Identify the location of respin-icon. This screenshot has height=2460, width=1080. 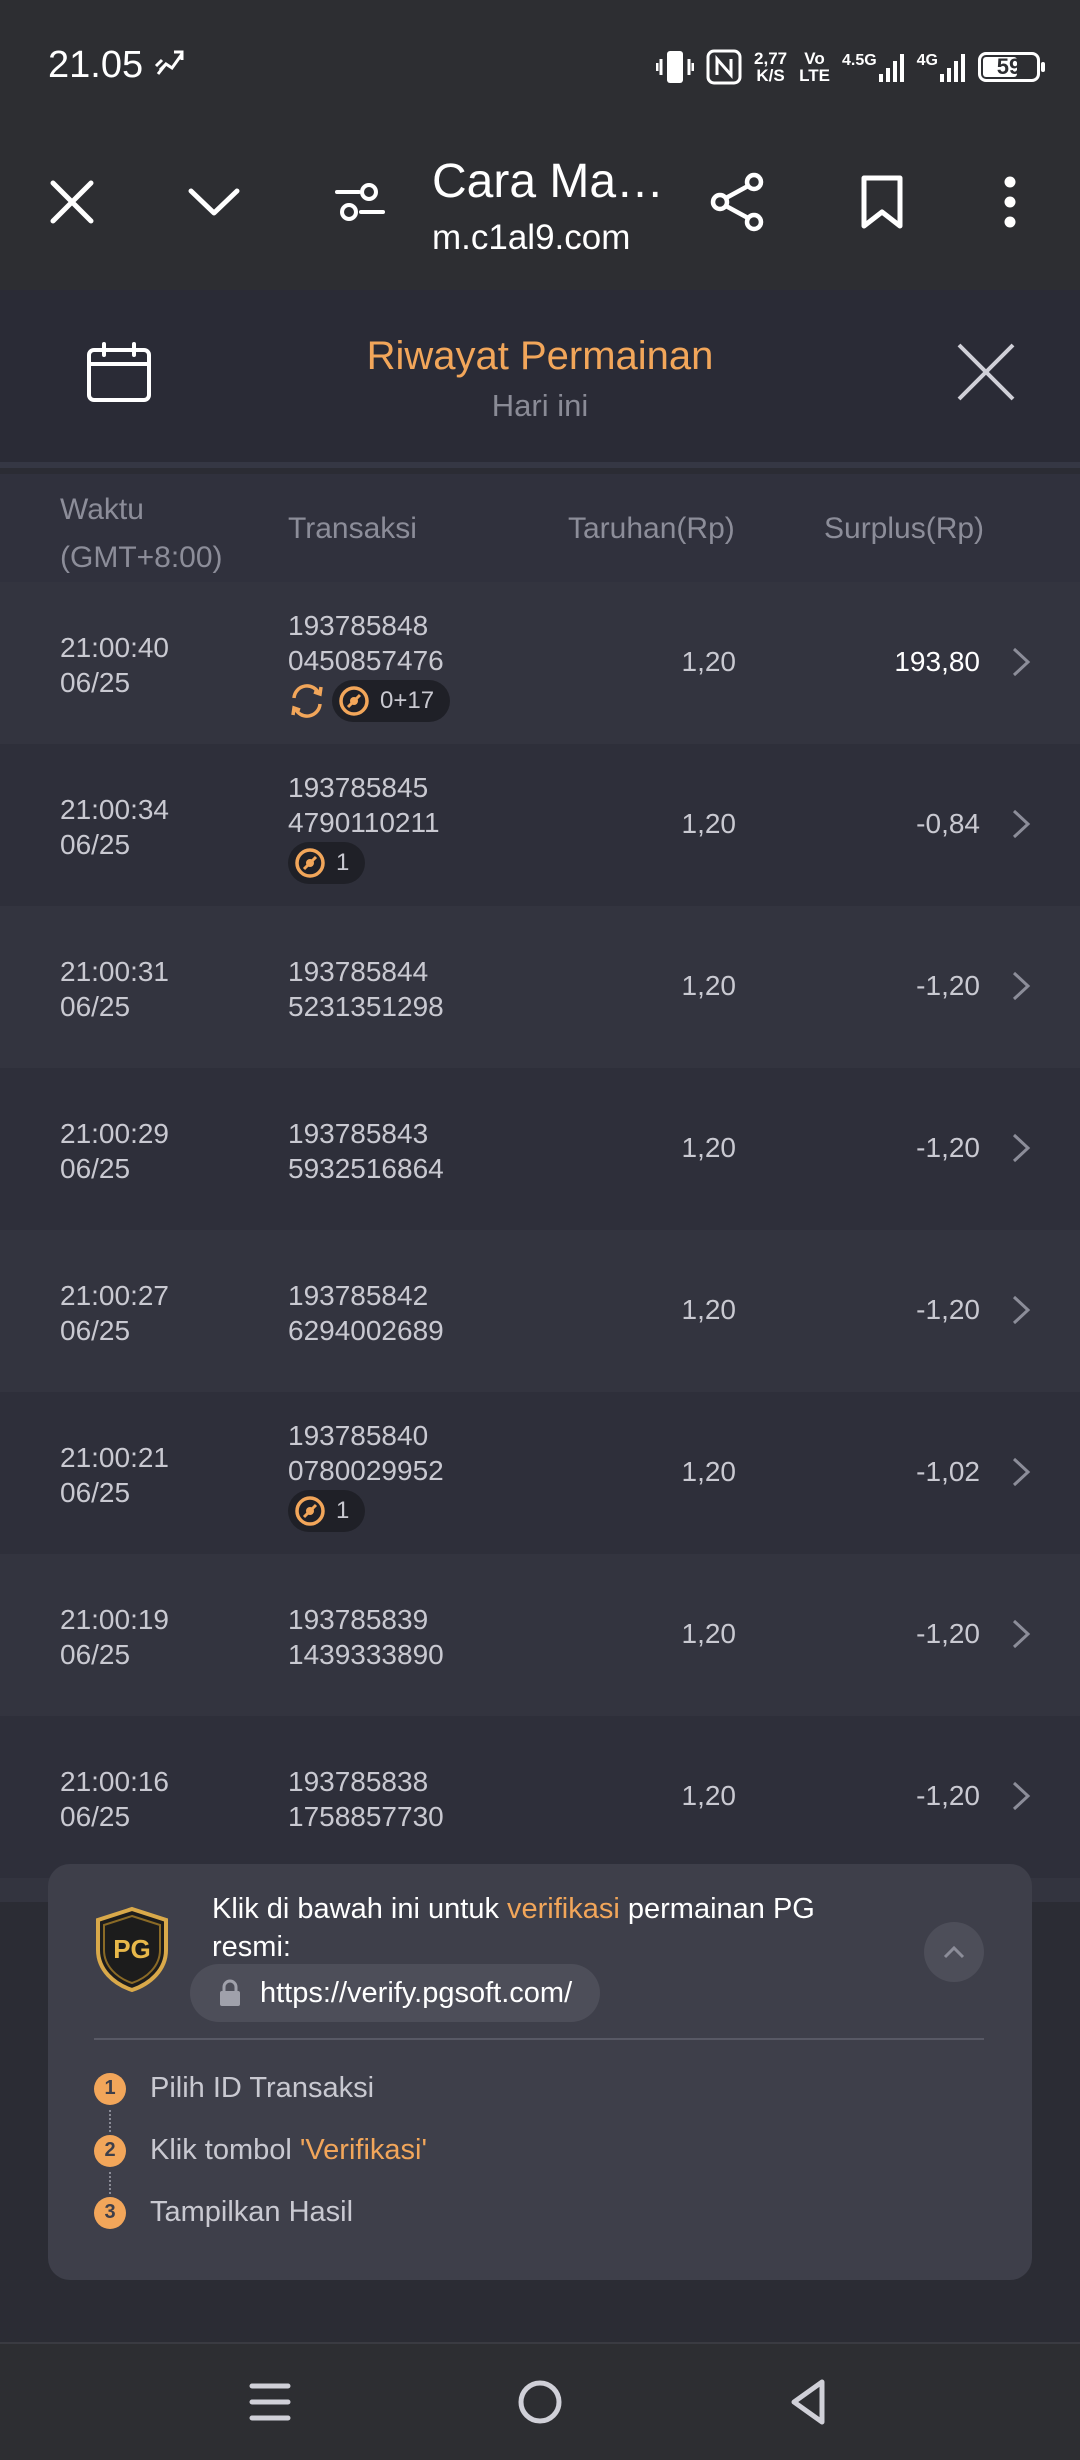
(307, 701).